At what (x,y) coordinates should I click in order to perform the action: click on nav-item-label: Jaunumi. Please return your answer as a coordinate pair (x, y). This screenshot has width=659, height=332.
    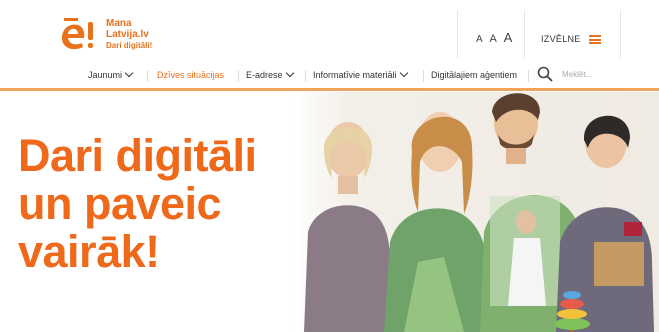
    Looking at the image, I should click on (105, 75).